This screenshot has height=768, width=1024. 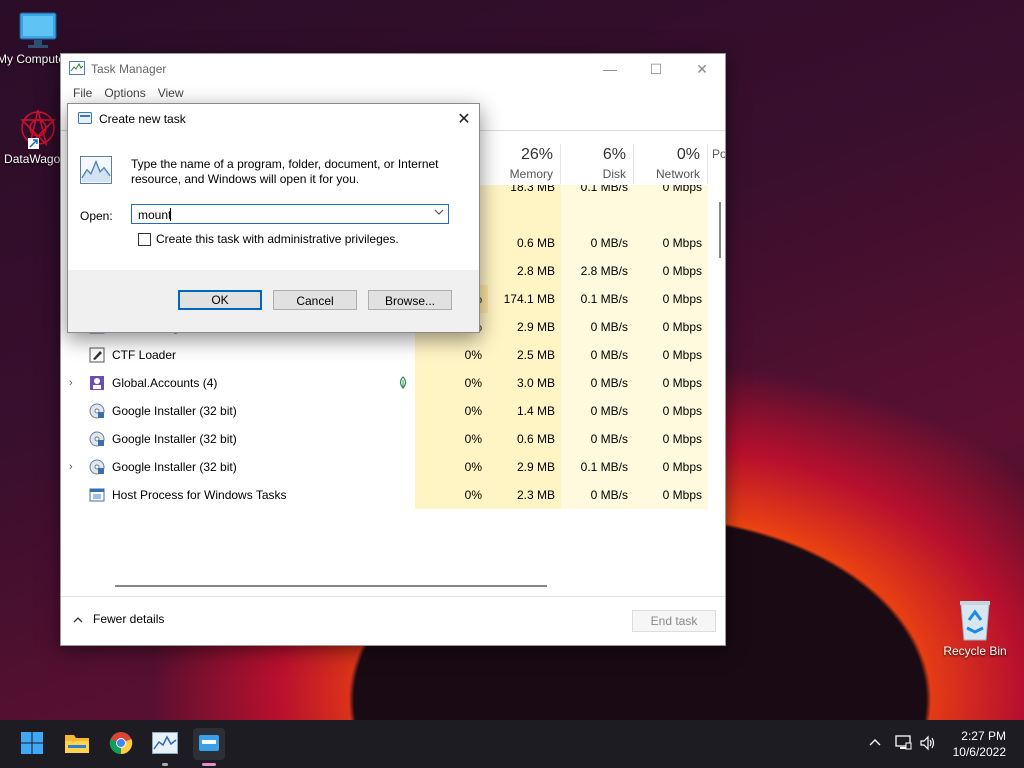 I want to click on fewer-details-button: Fewer details, so click(x=118, y=619).